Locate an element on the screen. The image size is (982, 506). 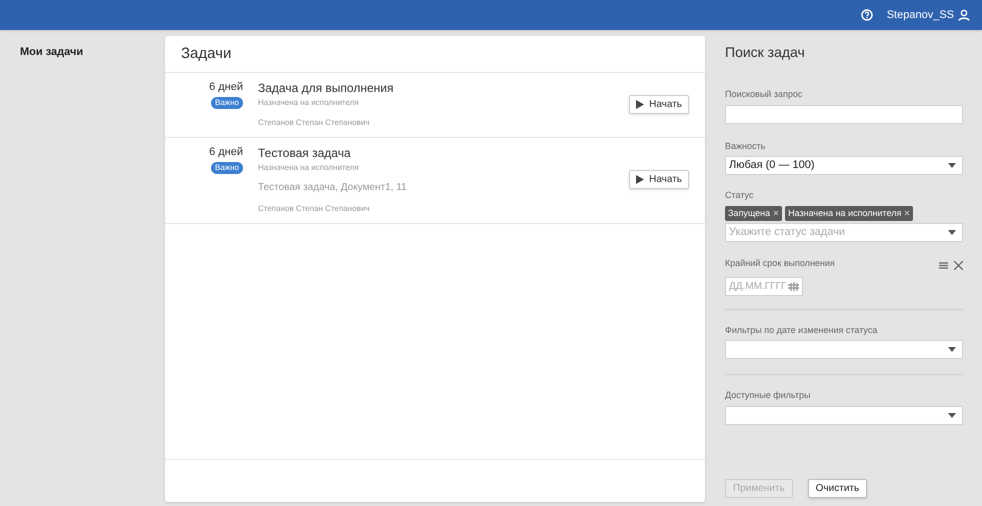
field-label: Статус is located at coordinates (739, 195).